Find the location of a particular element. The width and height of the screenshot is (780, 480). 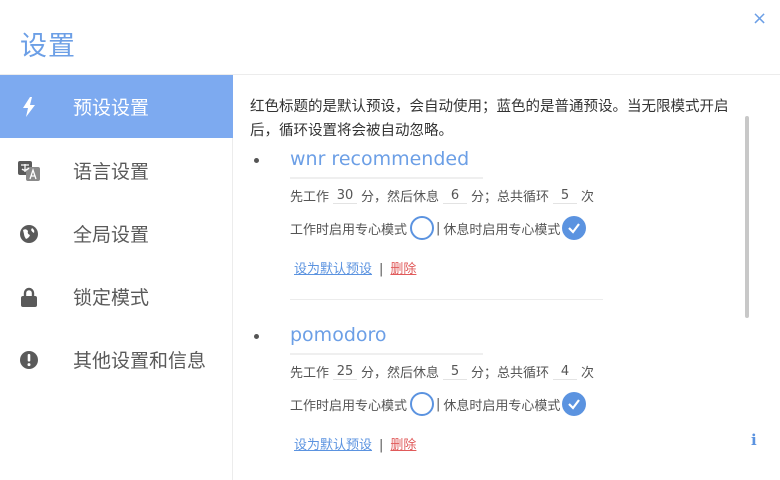

sidebar-item-global: 全局设置 is located at coordinates (116, 233).